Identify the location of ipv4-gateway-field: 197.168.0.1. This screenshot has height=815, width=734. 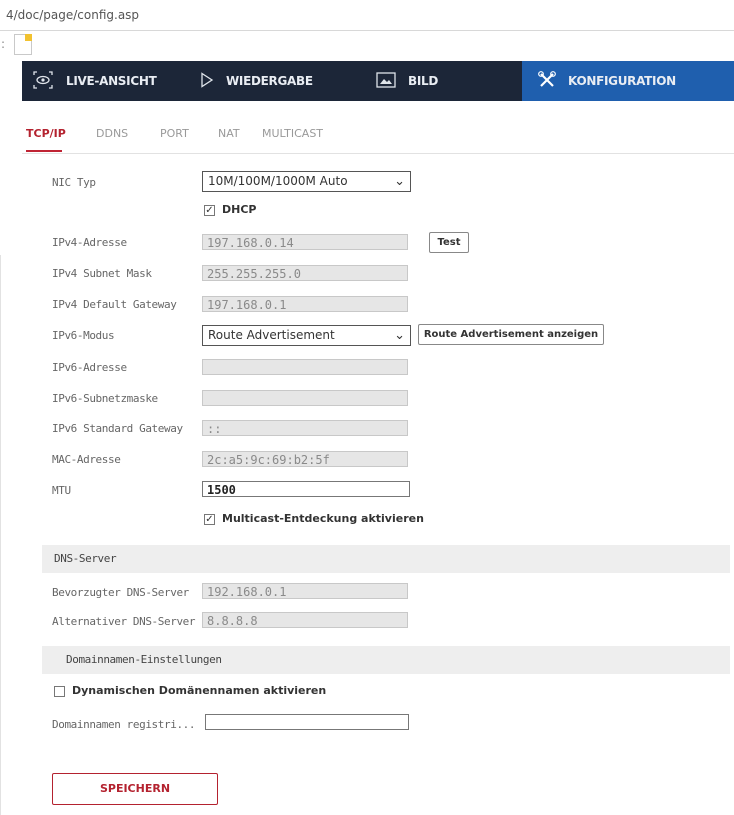
(305, 304).